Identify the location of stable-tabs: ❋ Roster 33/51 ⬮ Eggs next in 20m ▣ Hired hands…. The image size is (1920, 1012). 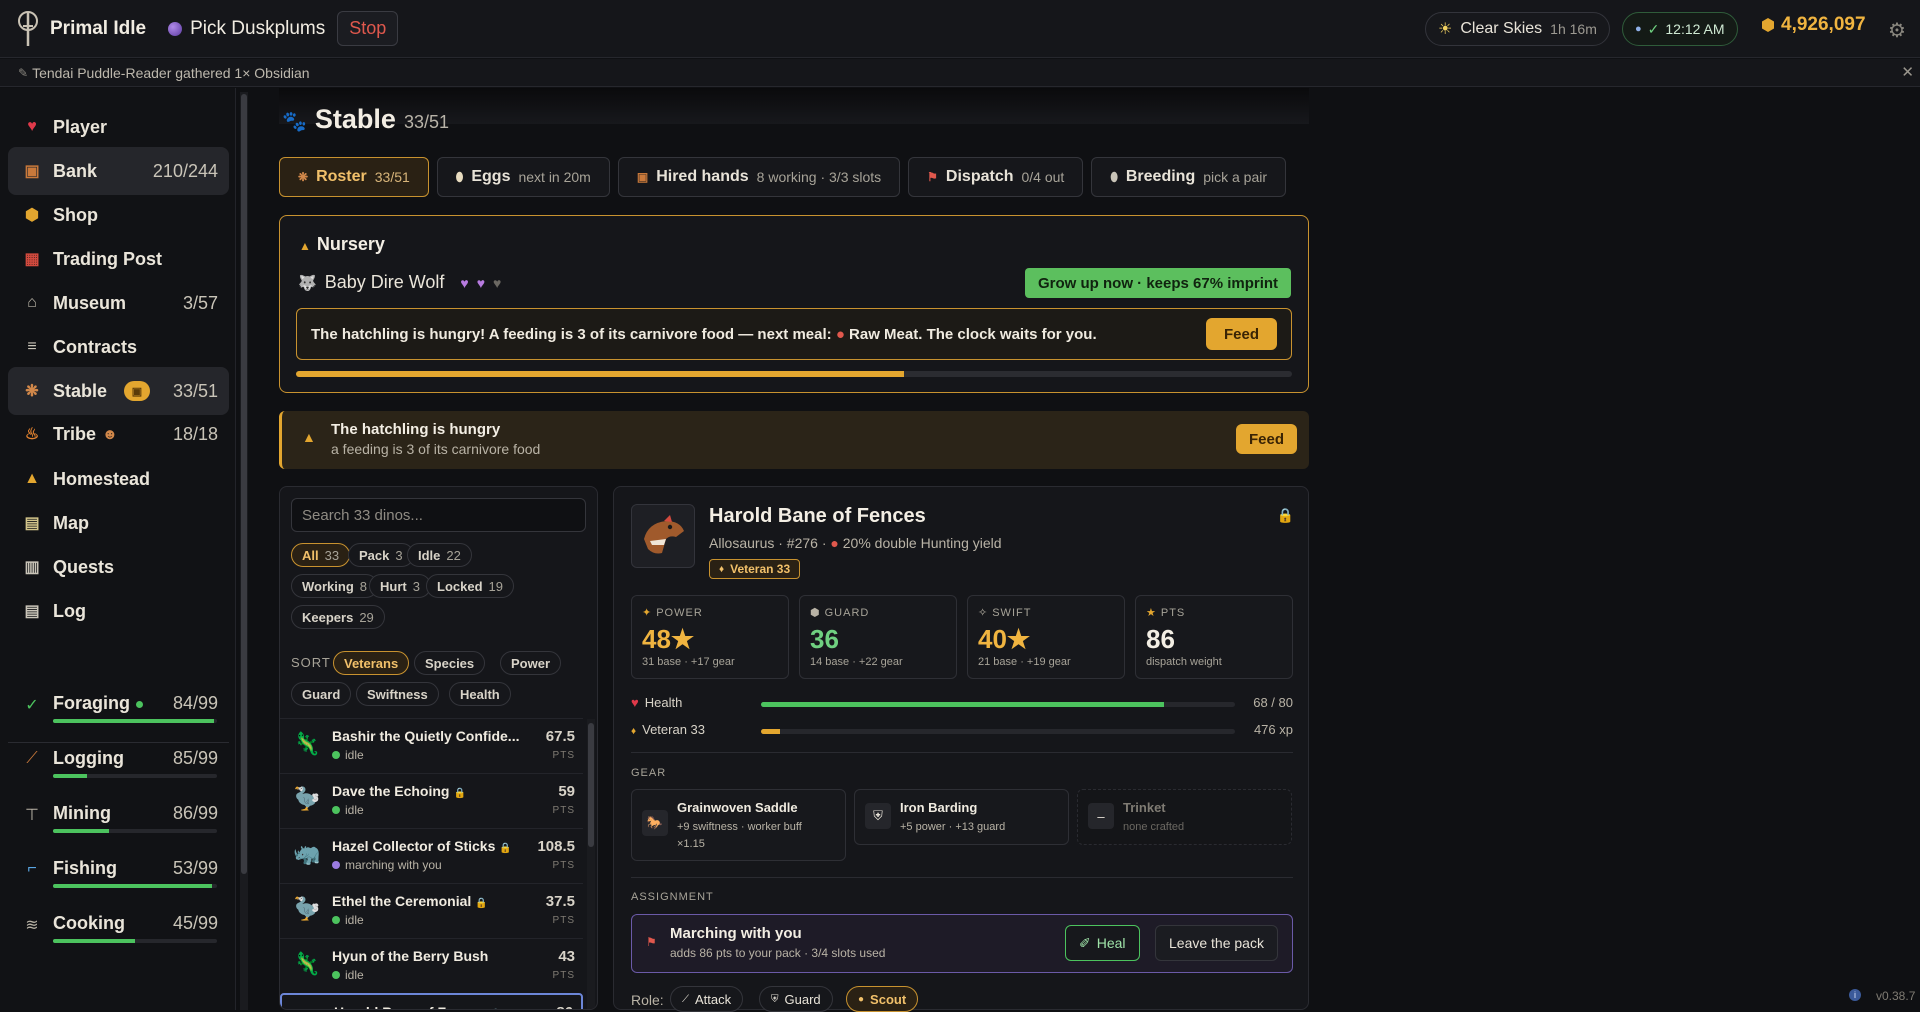
(783, 177).